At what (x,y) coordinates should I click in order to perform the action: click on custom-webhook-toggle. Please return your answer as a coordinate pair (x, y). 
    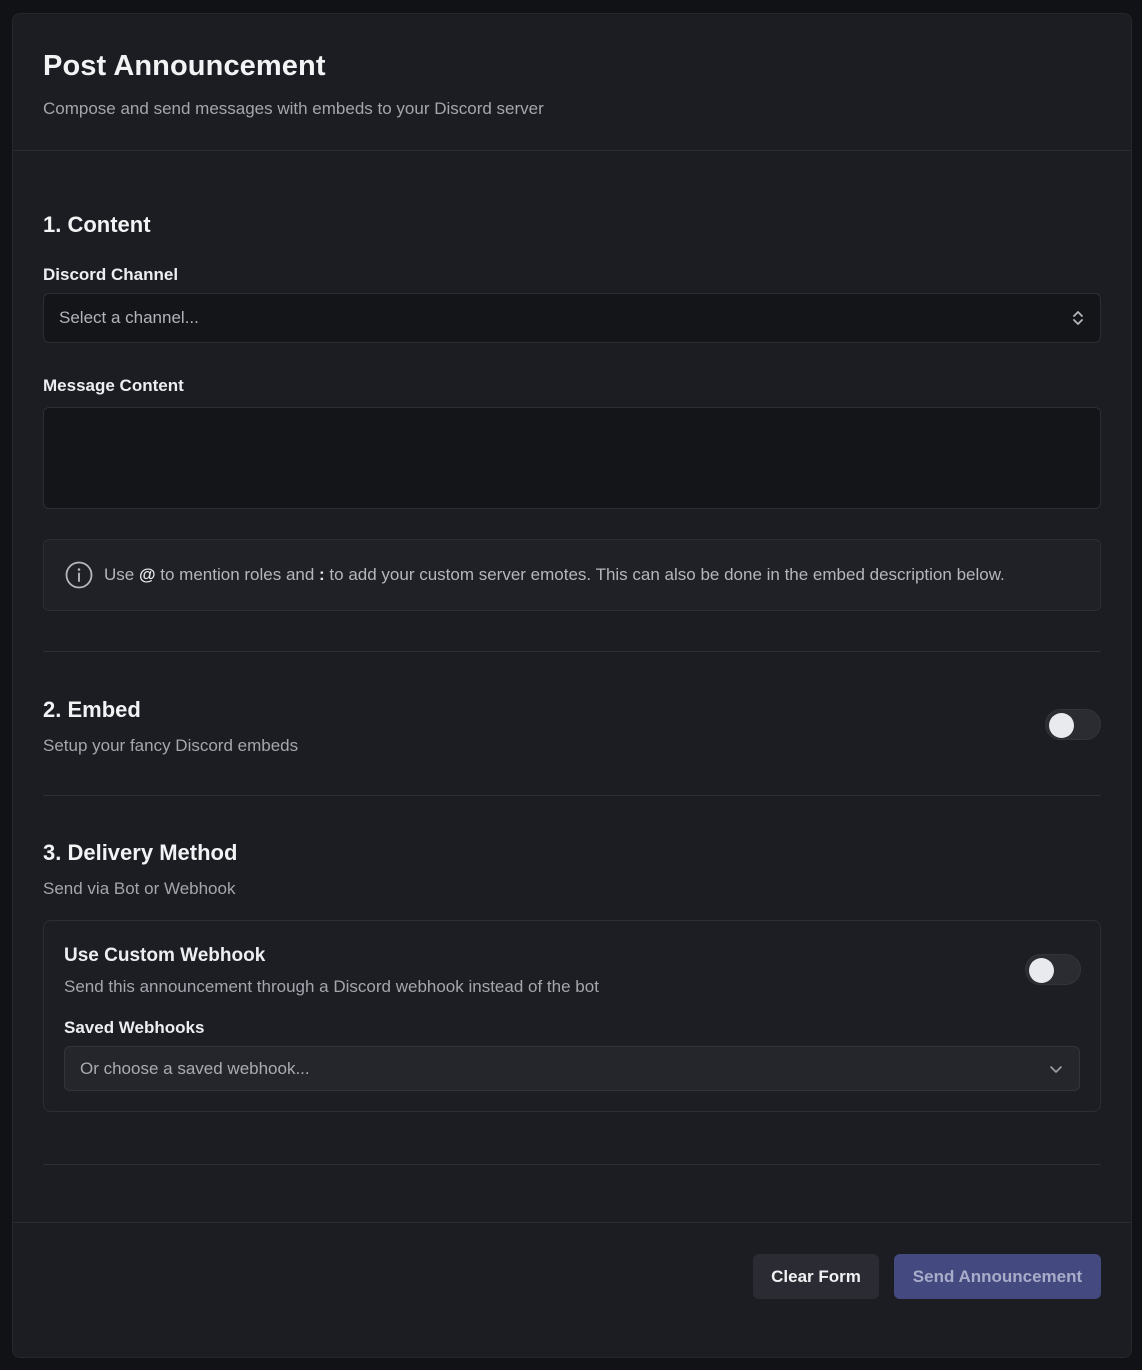
    Looking at the image, I should click on (1053, 969).